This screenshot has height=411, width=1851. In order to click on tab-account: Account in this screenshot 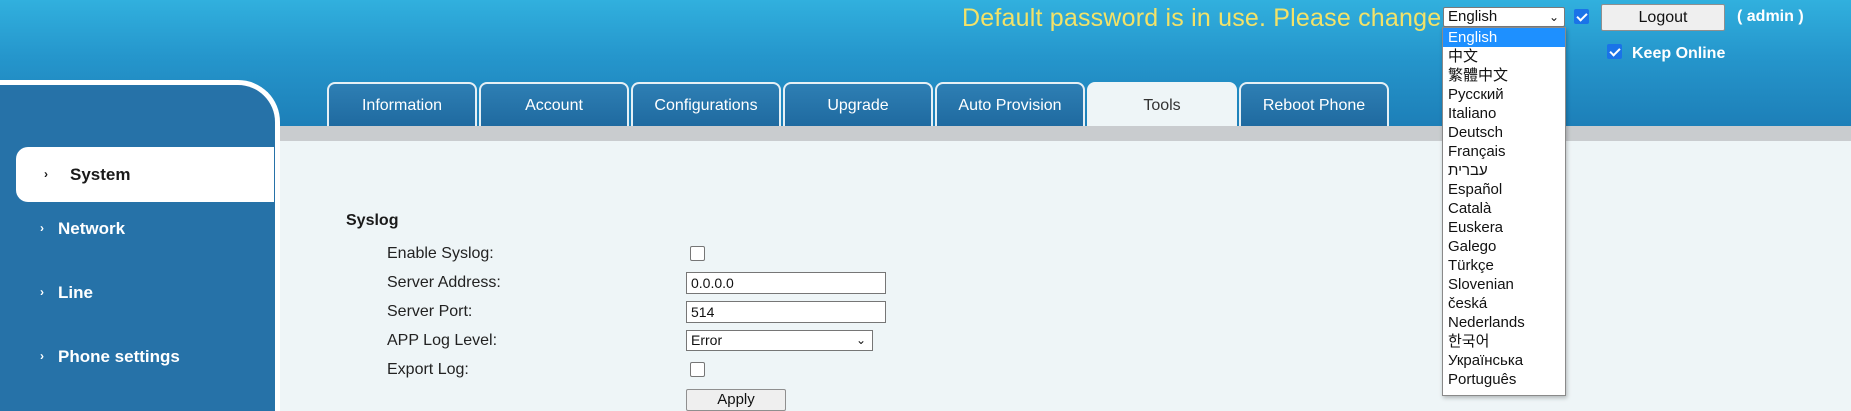, I will do `click(554, 104)`.